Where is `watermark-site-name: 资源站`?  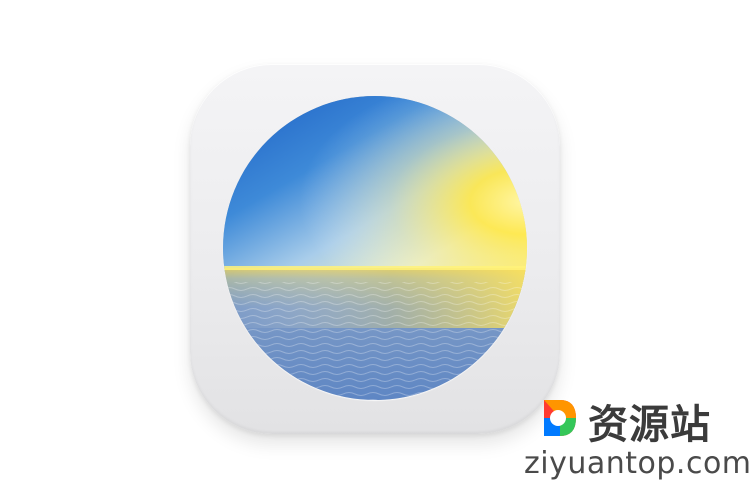 watermark-site-name: 资源站 is located at coordinates (649, 425).